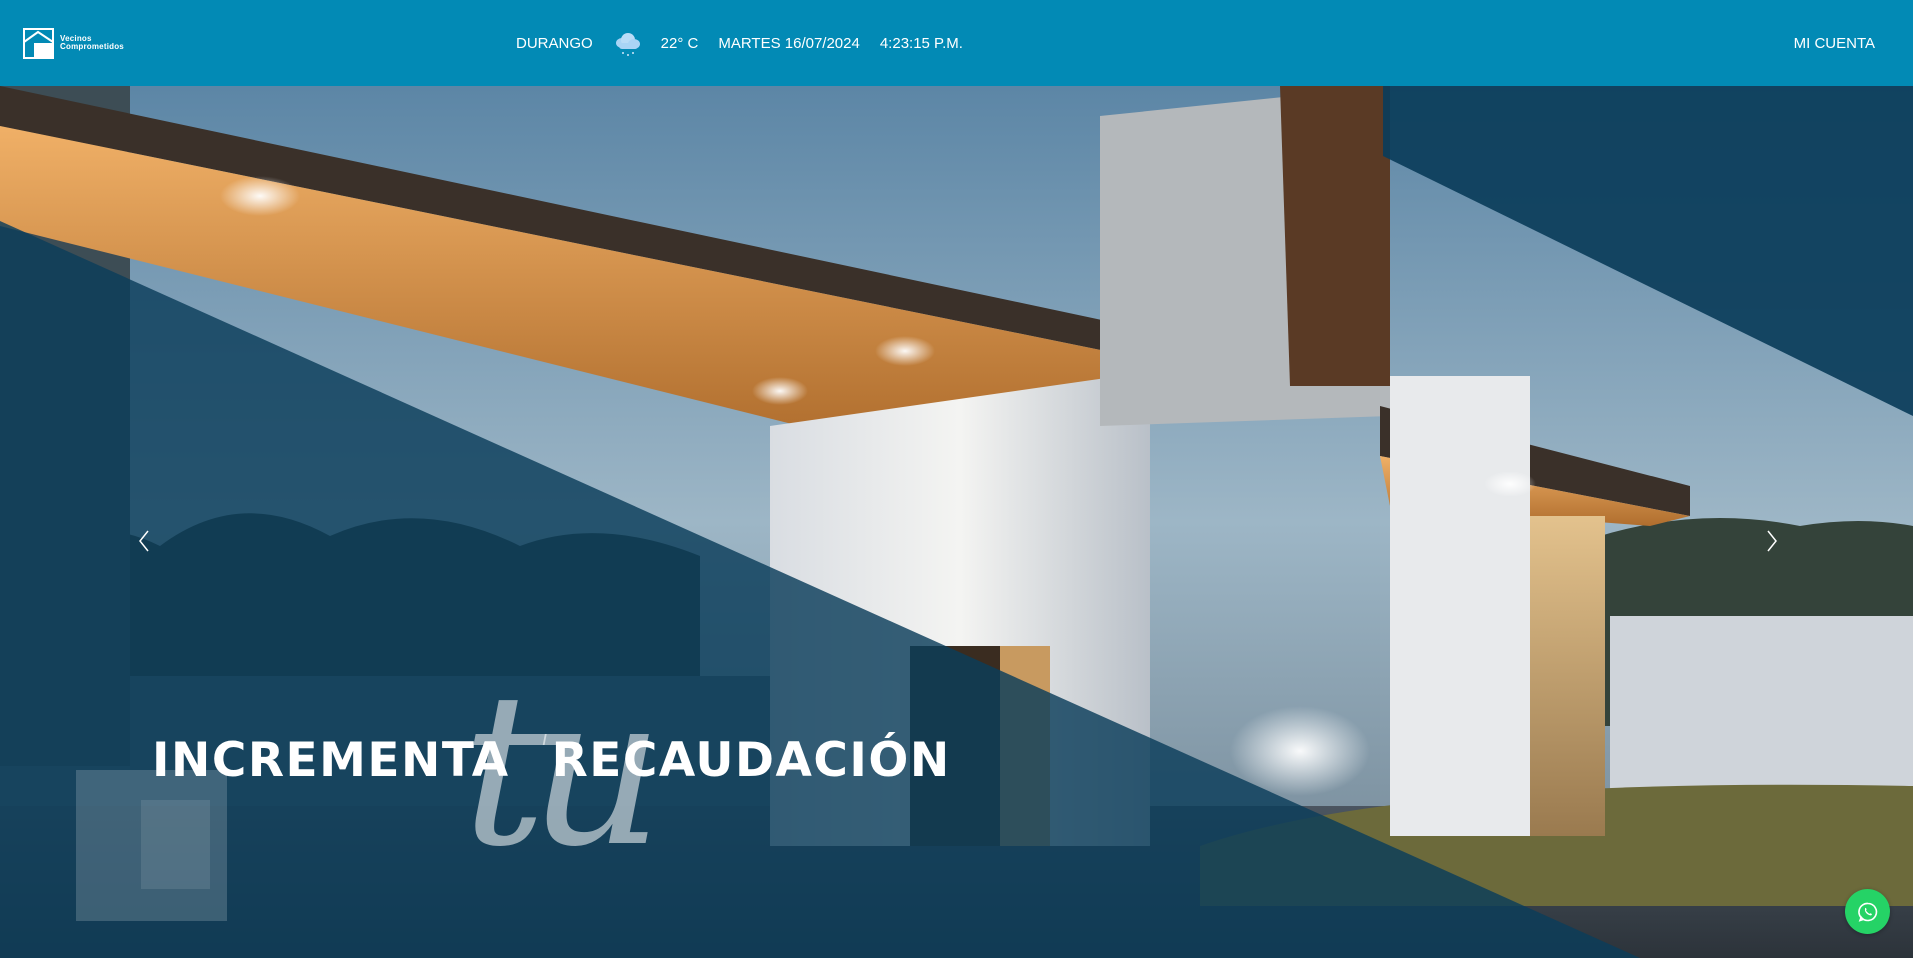 The height and width of the screenshot is (958, 1913). I want to click on time-label: 4:23:15 P.M., so click(921, 43).